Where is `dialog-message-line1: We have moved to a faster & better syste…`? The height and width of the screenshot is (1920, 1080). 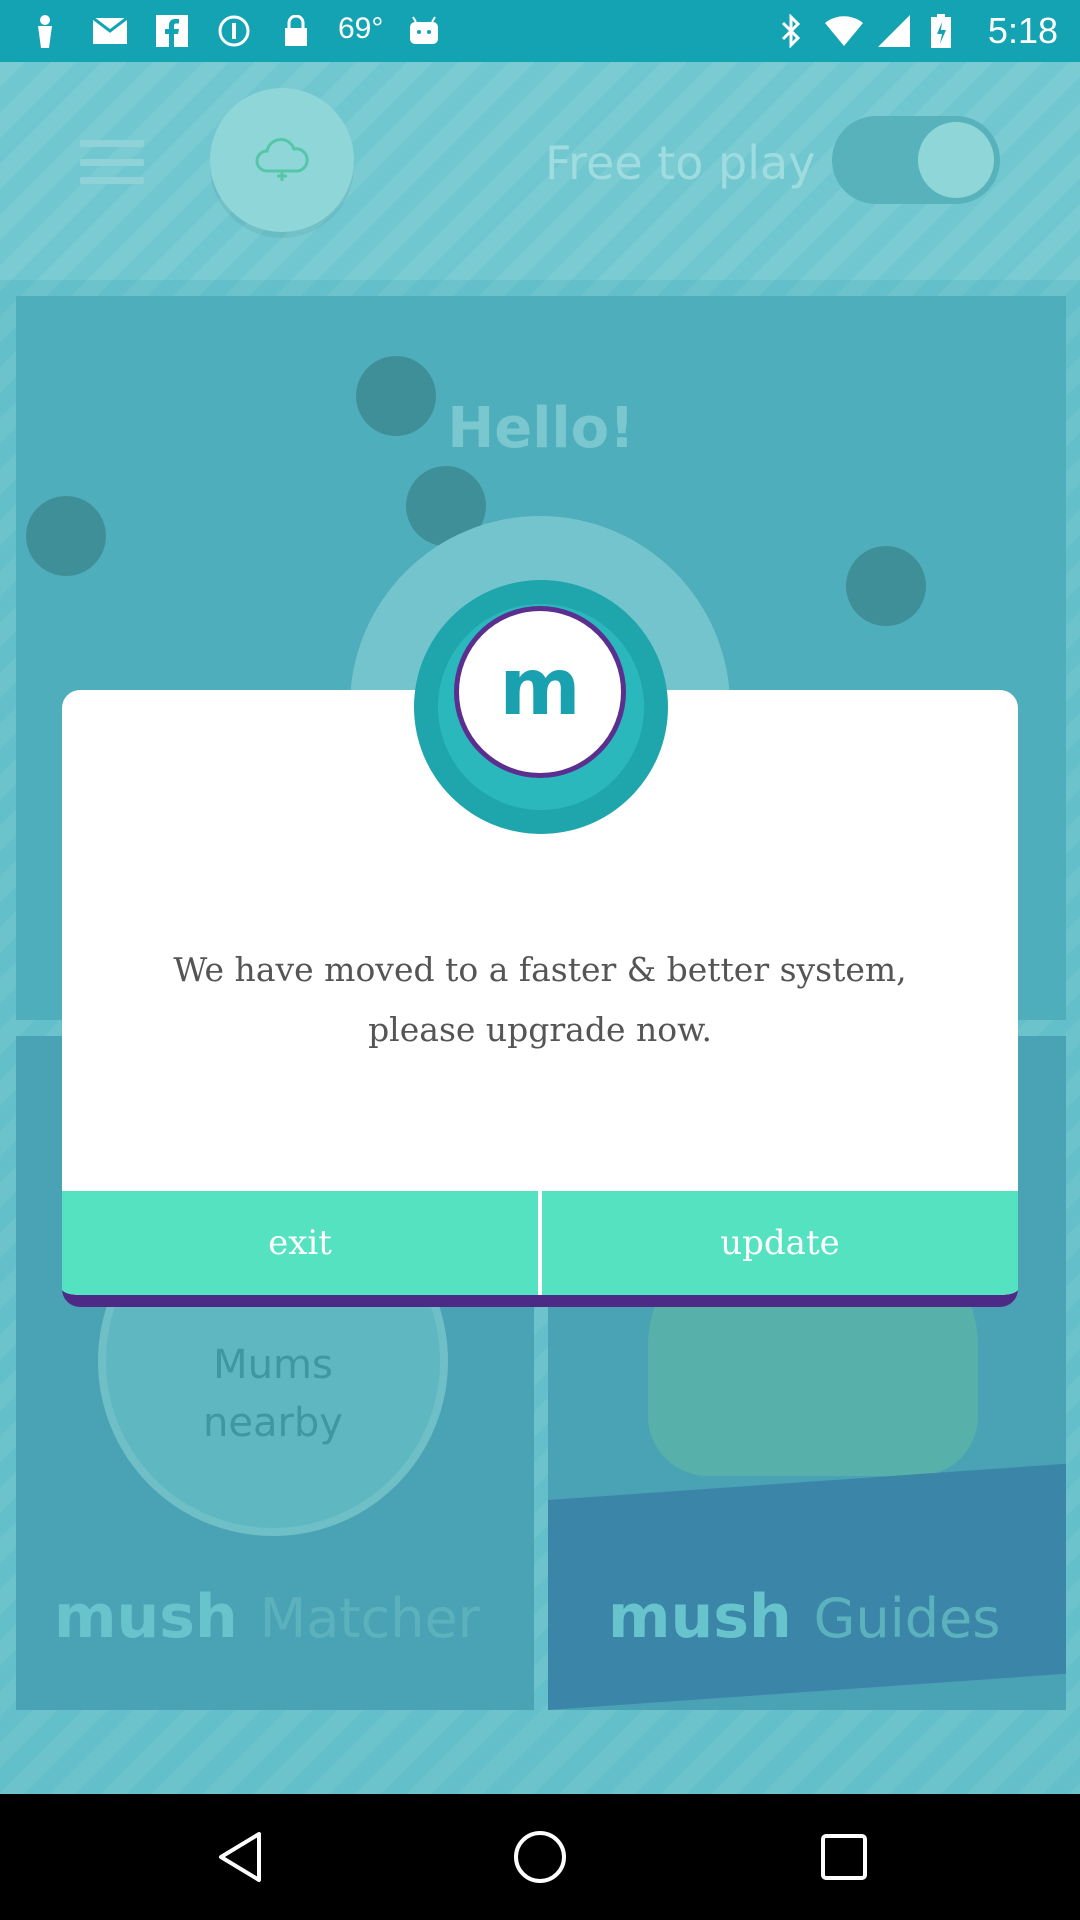
dialog-message-line1: We have moved to a faster & better syste… is located at coordinates (540, 969).